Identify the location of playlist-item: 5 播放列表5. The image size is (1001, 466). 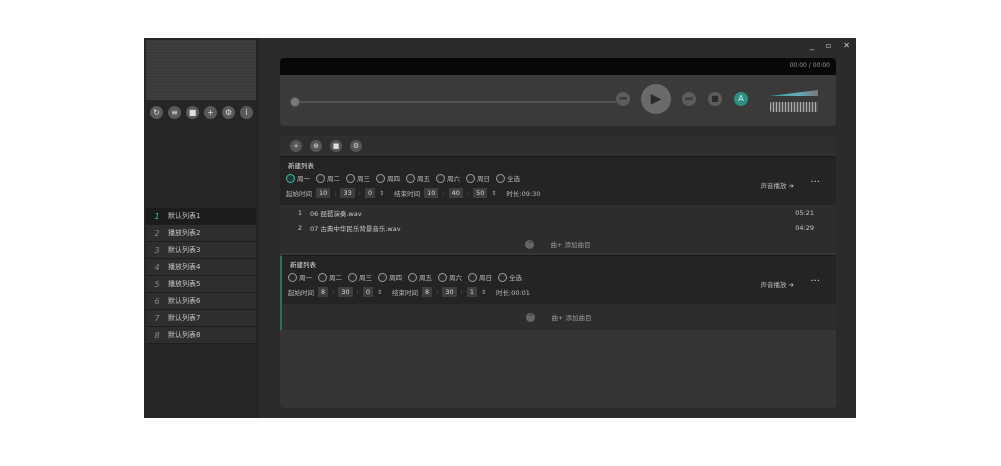
(201, 284).